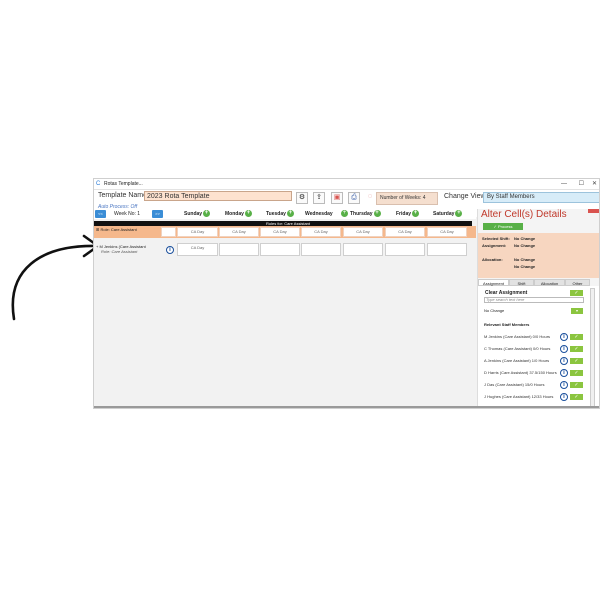 The height and width of the screenshot is (600, 600). Describe the element at coordinates (123, 195) in the screenshot. I see `template-name-label: Template Name:` at that location.